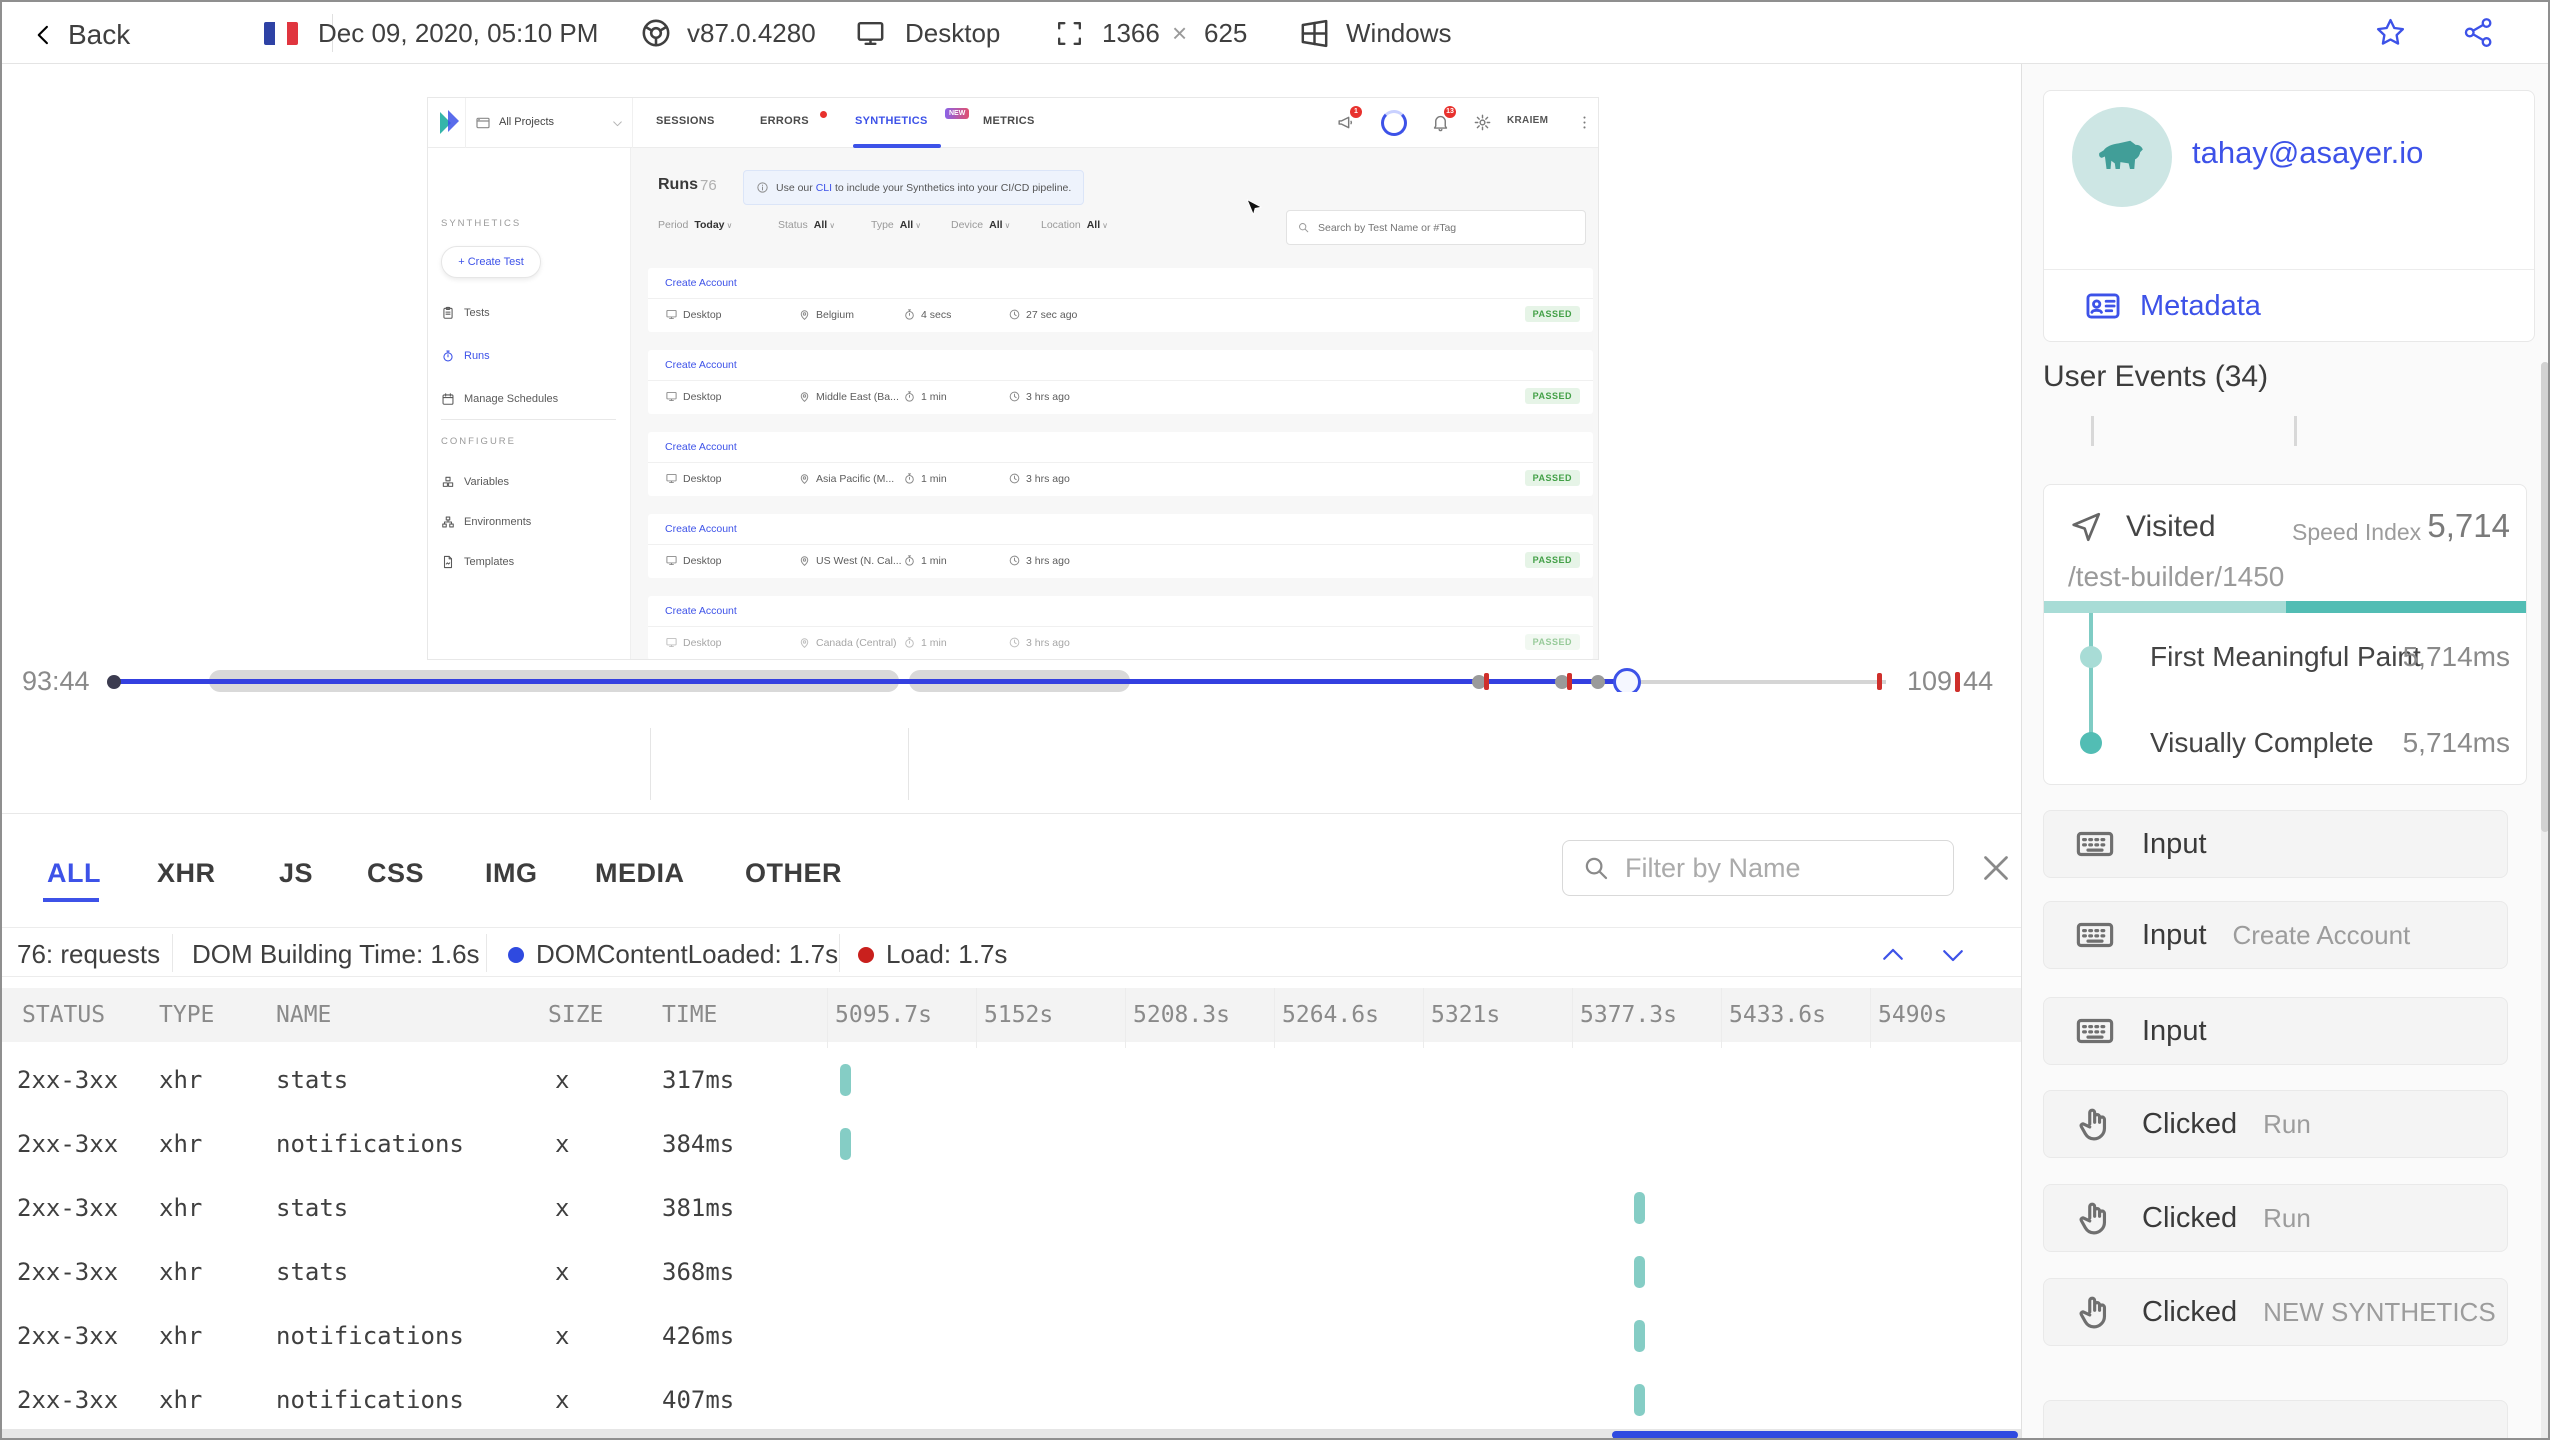  I want to click on progress-segment-light, so click(2165, 607).